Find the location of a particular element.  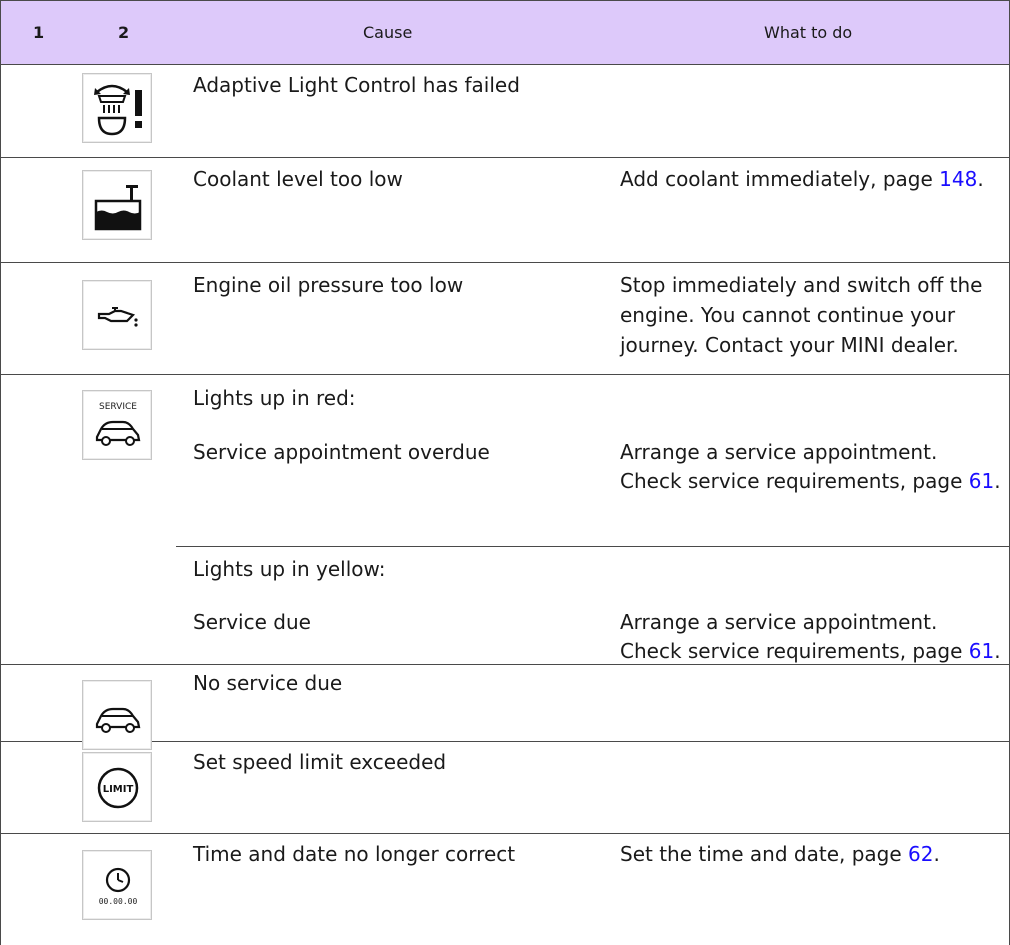

action-line: journey. Contact your MINI dealer. is located at coordinates (789, 345).